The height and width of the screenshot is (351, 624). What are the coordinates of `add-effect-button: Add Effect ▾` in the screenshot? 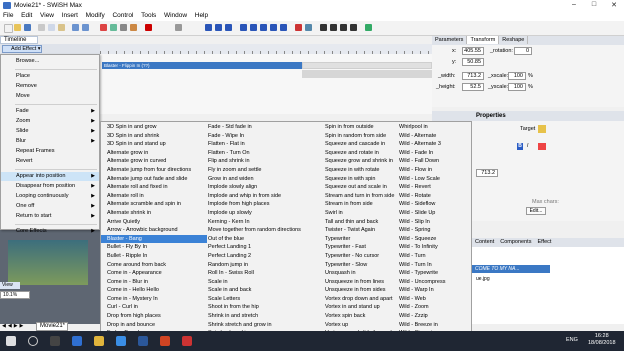 It's located at (22, 49).